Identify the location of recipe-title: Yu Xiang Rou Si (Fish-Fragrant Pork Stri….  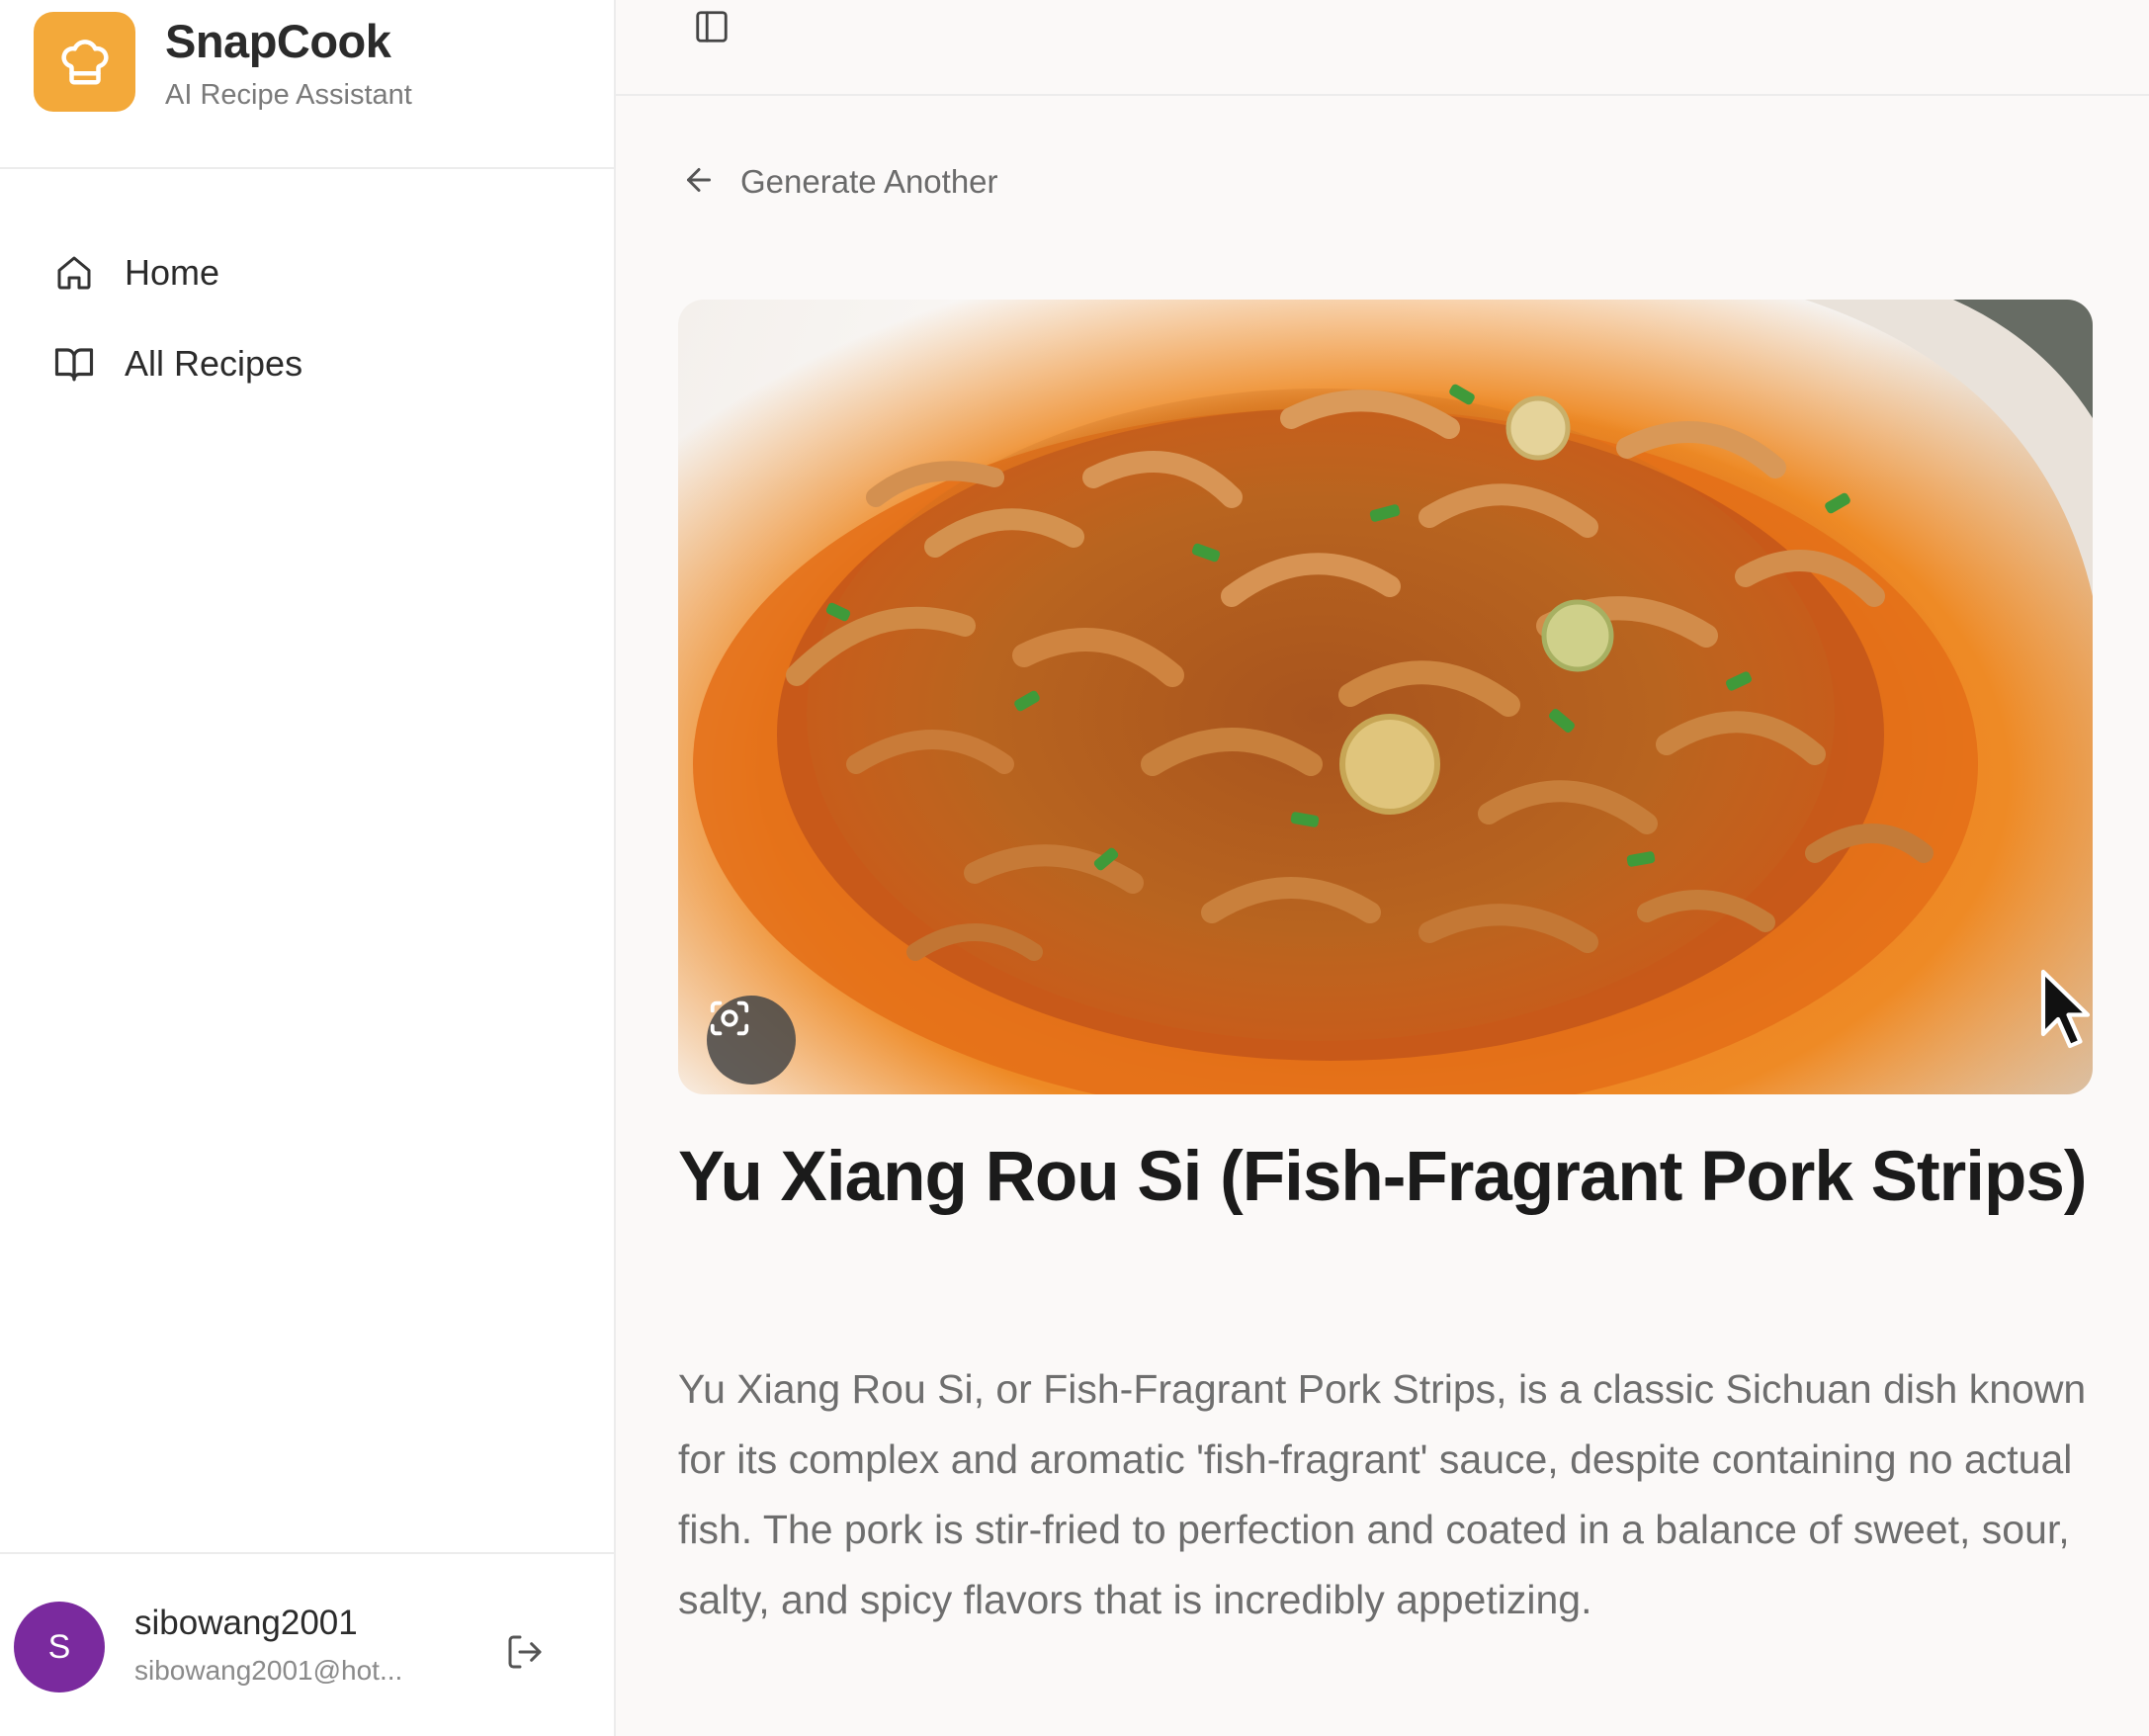
(1383, 1177).